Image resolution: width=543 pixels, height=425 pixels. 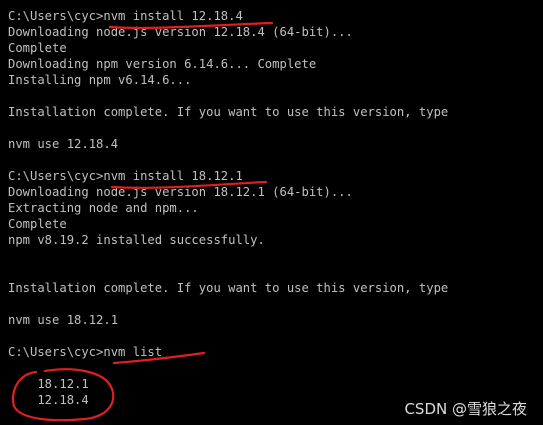 I want to click on terminal-line: nvm use 18.12.1, so click(x=63, y=320).